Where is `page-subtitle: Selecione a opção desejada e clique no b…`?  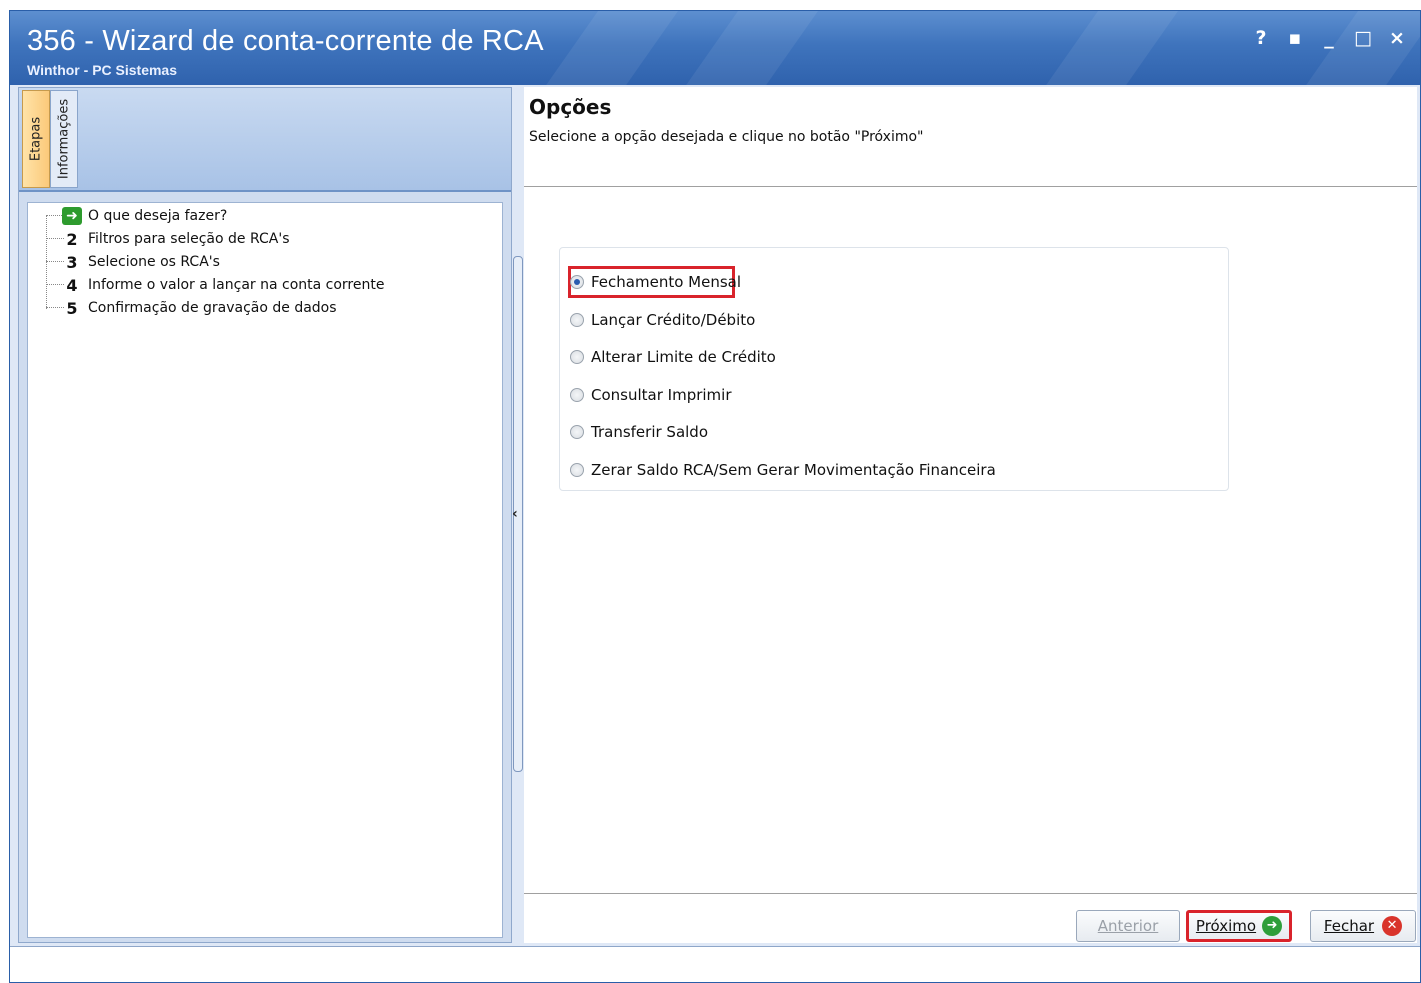 page-subtitle: Selecione a opção desejada e clique no b… is located at coordinates (726, 137).